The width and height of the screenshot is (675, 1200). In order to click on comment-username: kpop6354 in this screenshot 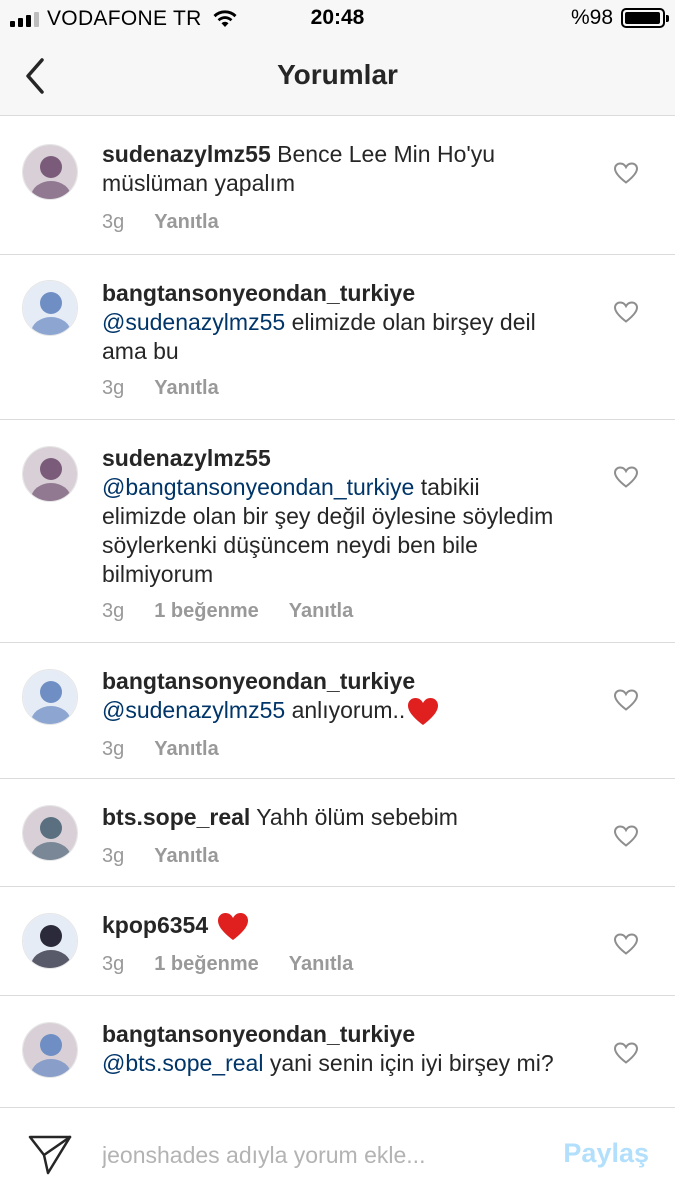, I will do `click(155, 925)`.